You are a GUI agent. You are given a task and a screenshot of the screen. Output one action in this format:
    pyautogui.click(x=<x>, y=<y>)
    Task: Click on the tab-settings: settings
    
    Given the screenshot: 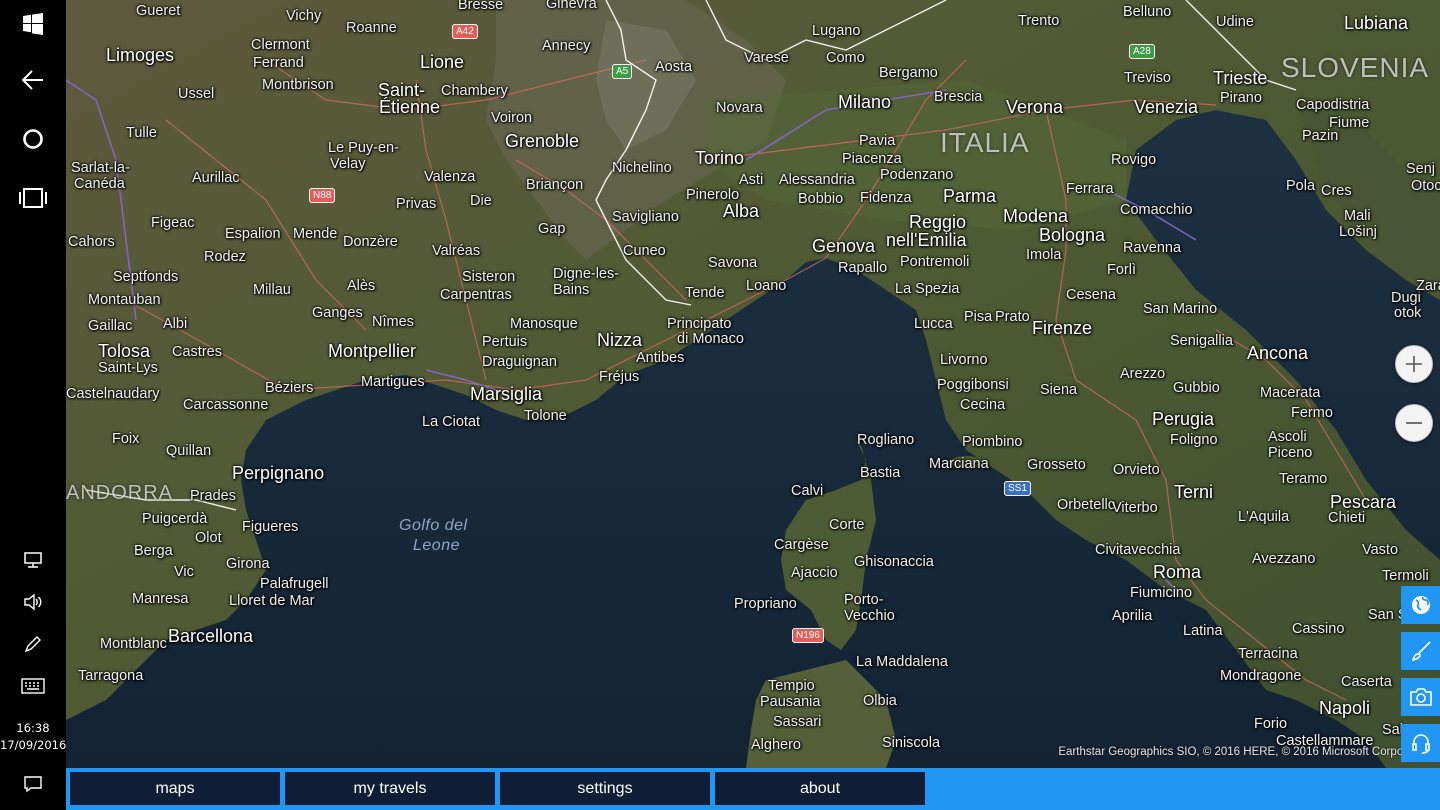 What is the action you would take?
    pyautogui.click(x=605, y=788)
    